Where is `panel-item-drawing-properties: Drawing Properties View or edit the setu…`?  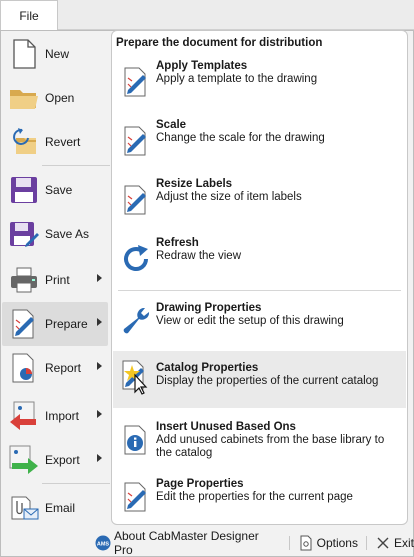 panel-item-drawing-properties: Drawing Properties View or edit the setu… is located at coordinates (259, 321).